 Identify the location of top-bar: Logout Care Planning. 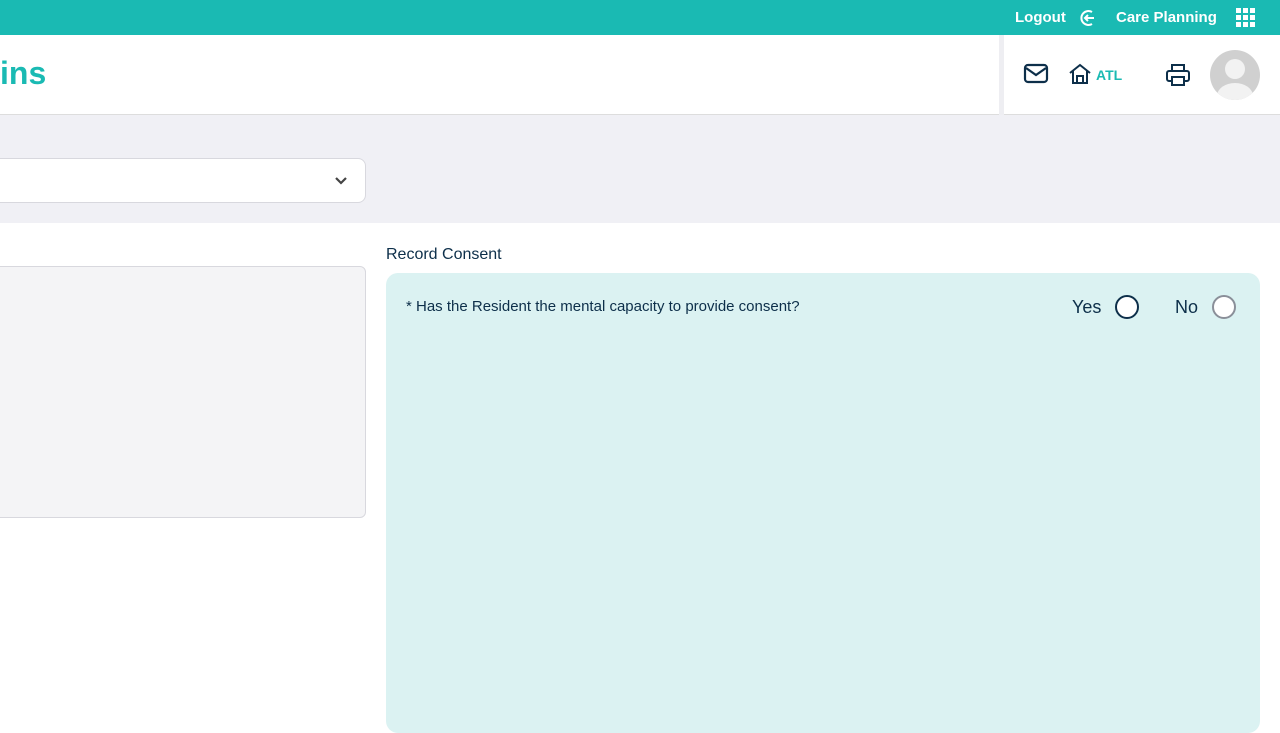
(640, 17).